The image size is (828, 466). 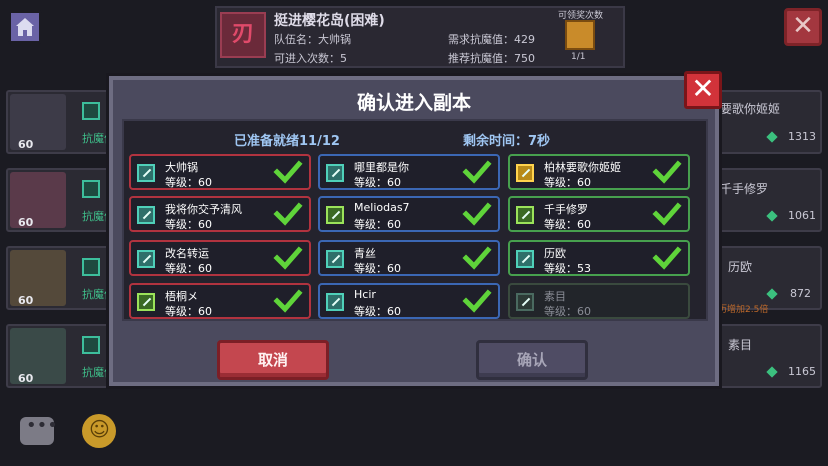 I want to click on player-name: 千手修罗, so click(x=566, y=209).